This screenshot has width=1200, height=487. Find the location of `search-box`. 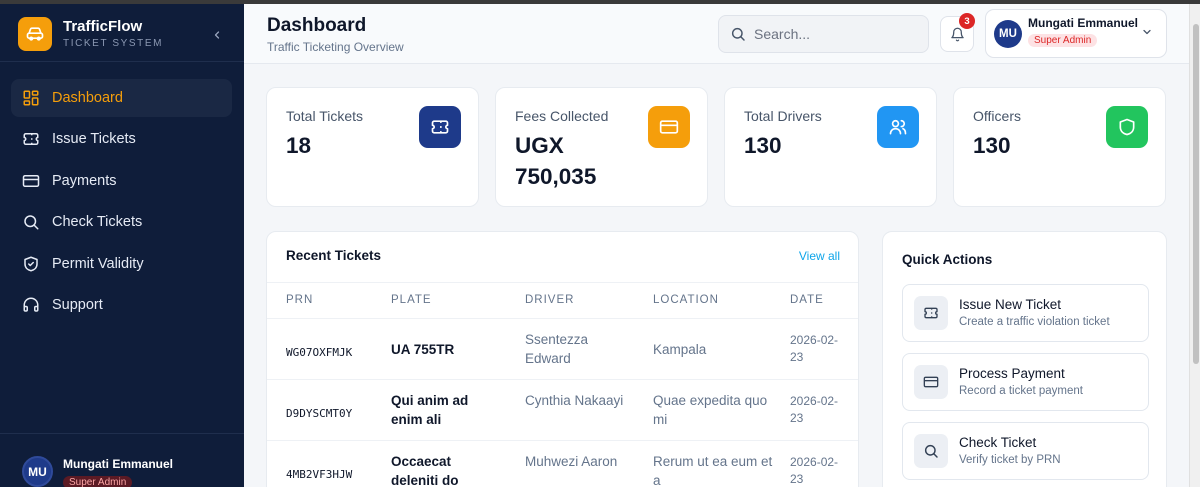

search-box is located at coordinates (823, 34).